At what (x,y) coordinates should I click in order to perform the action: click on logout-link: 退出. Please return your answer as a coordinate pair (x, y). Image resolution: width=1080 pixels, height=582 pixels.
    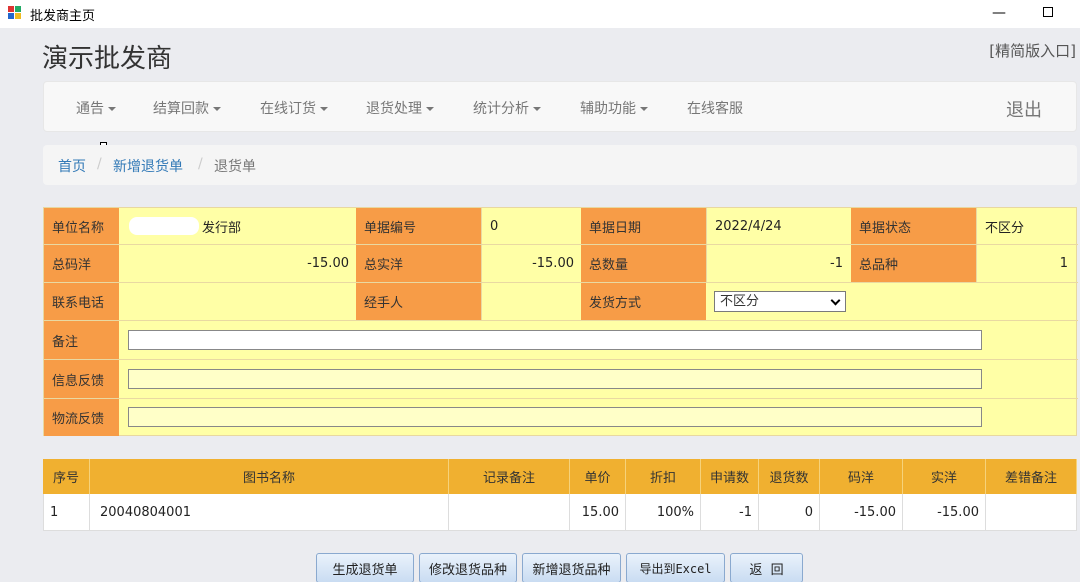
    Looking at the image, I should click on (1024, 109).